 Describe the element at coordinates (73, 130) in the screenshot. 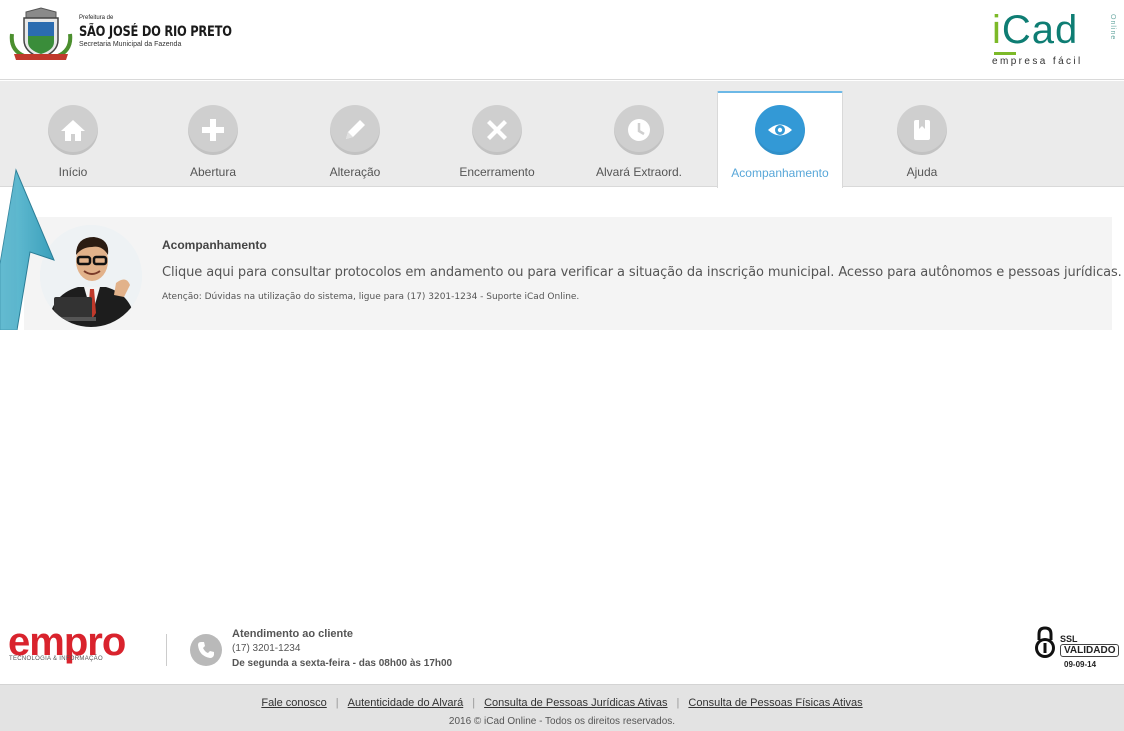

I see `home-icon` at that location.